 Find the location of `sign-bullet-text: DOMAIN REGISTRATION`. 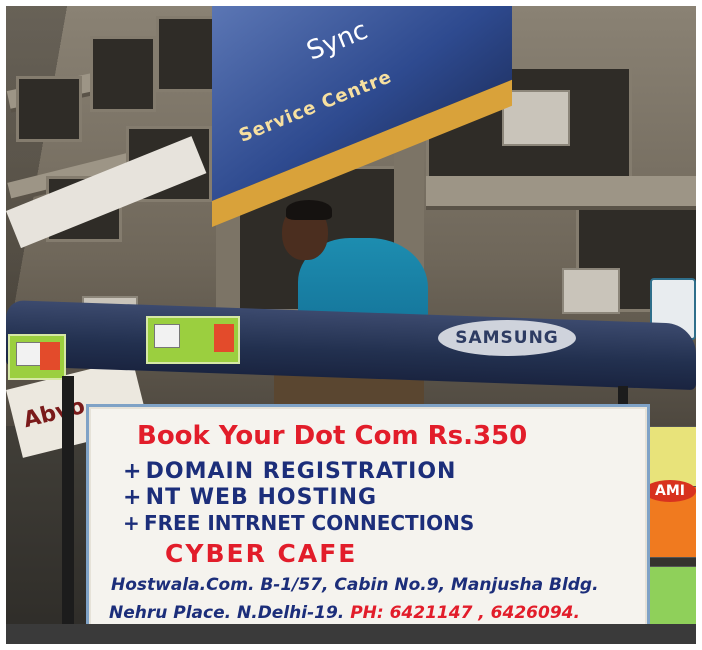

sign-bullet-text: DOMAIN REGISTRATION is located at coordinates (301, 471).